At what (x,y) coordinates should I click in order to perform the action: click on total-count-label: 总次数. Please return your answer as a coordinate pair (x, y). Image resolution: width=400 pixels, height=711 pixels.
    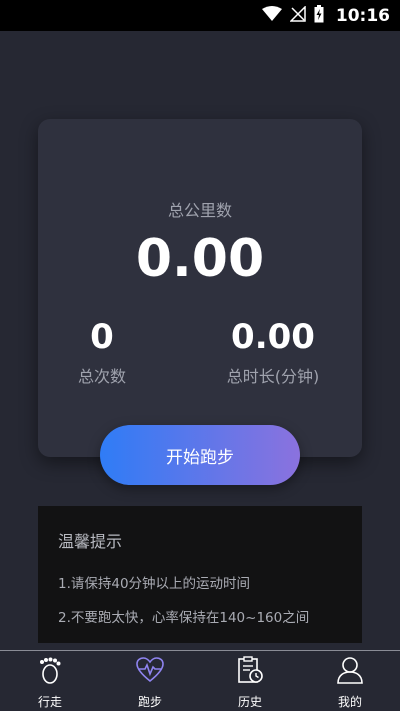
    Looking at the image, I should click on (101, 376).